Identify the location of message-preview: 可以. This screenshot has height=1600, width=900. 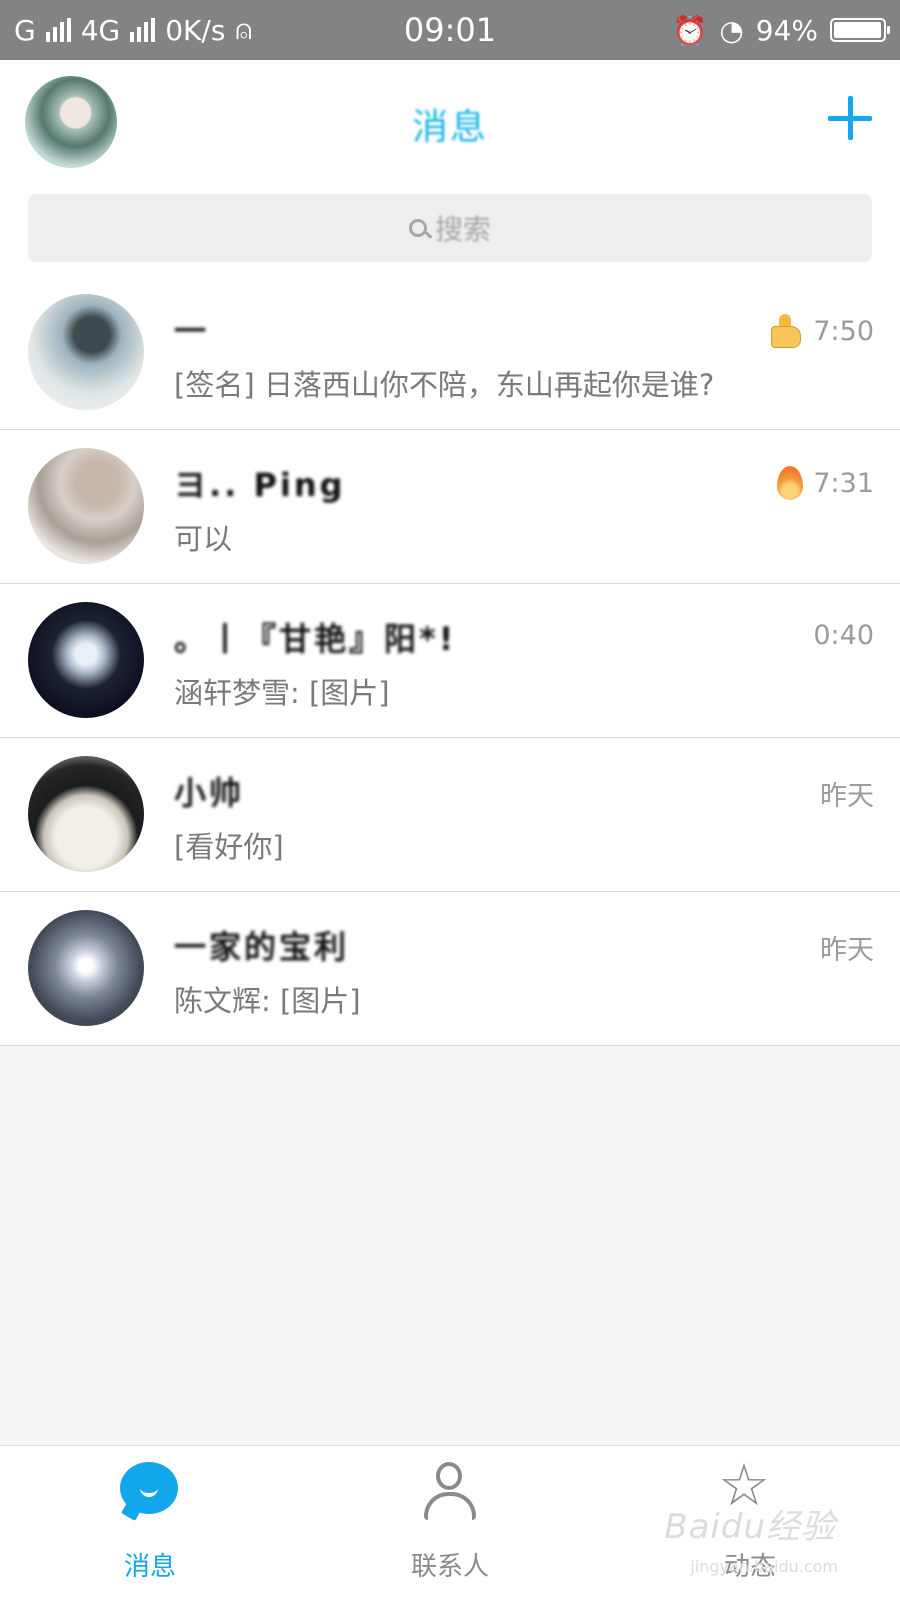
(203, 539).